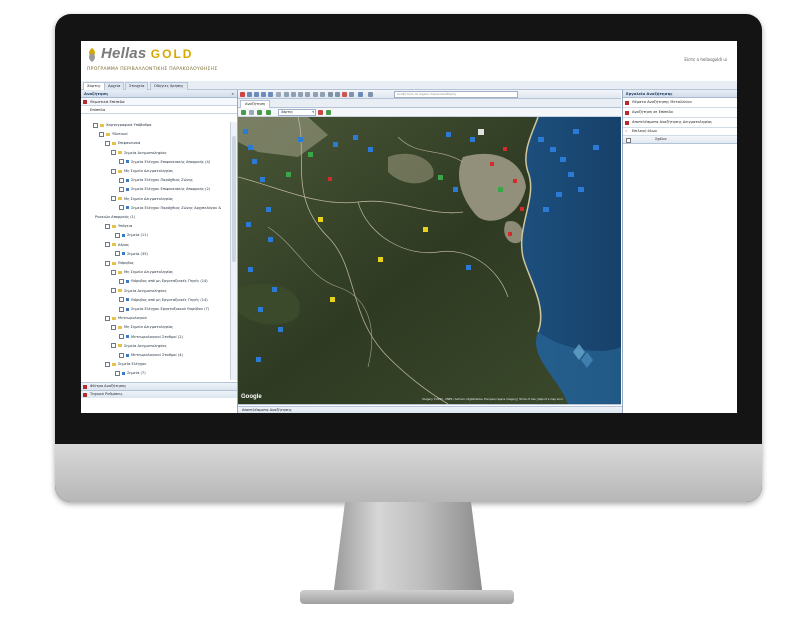 Image resolution: width=800 pixels, height=622 pixels. I want to click on tab-search: Αναζήτηση, so click(255, 104).